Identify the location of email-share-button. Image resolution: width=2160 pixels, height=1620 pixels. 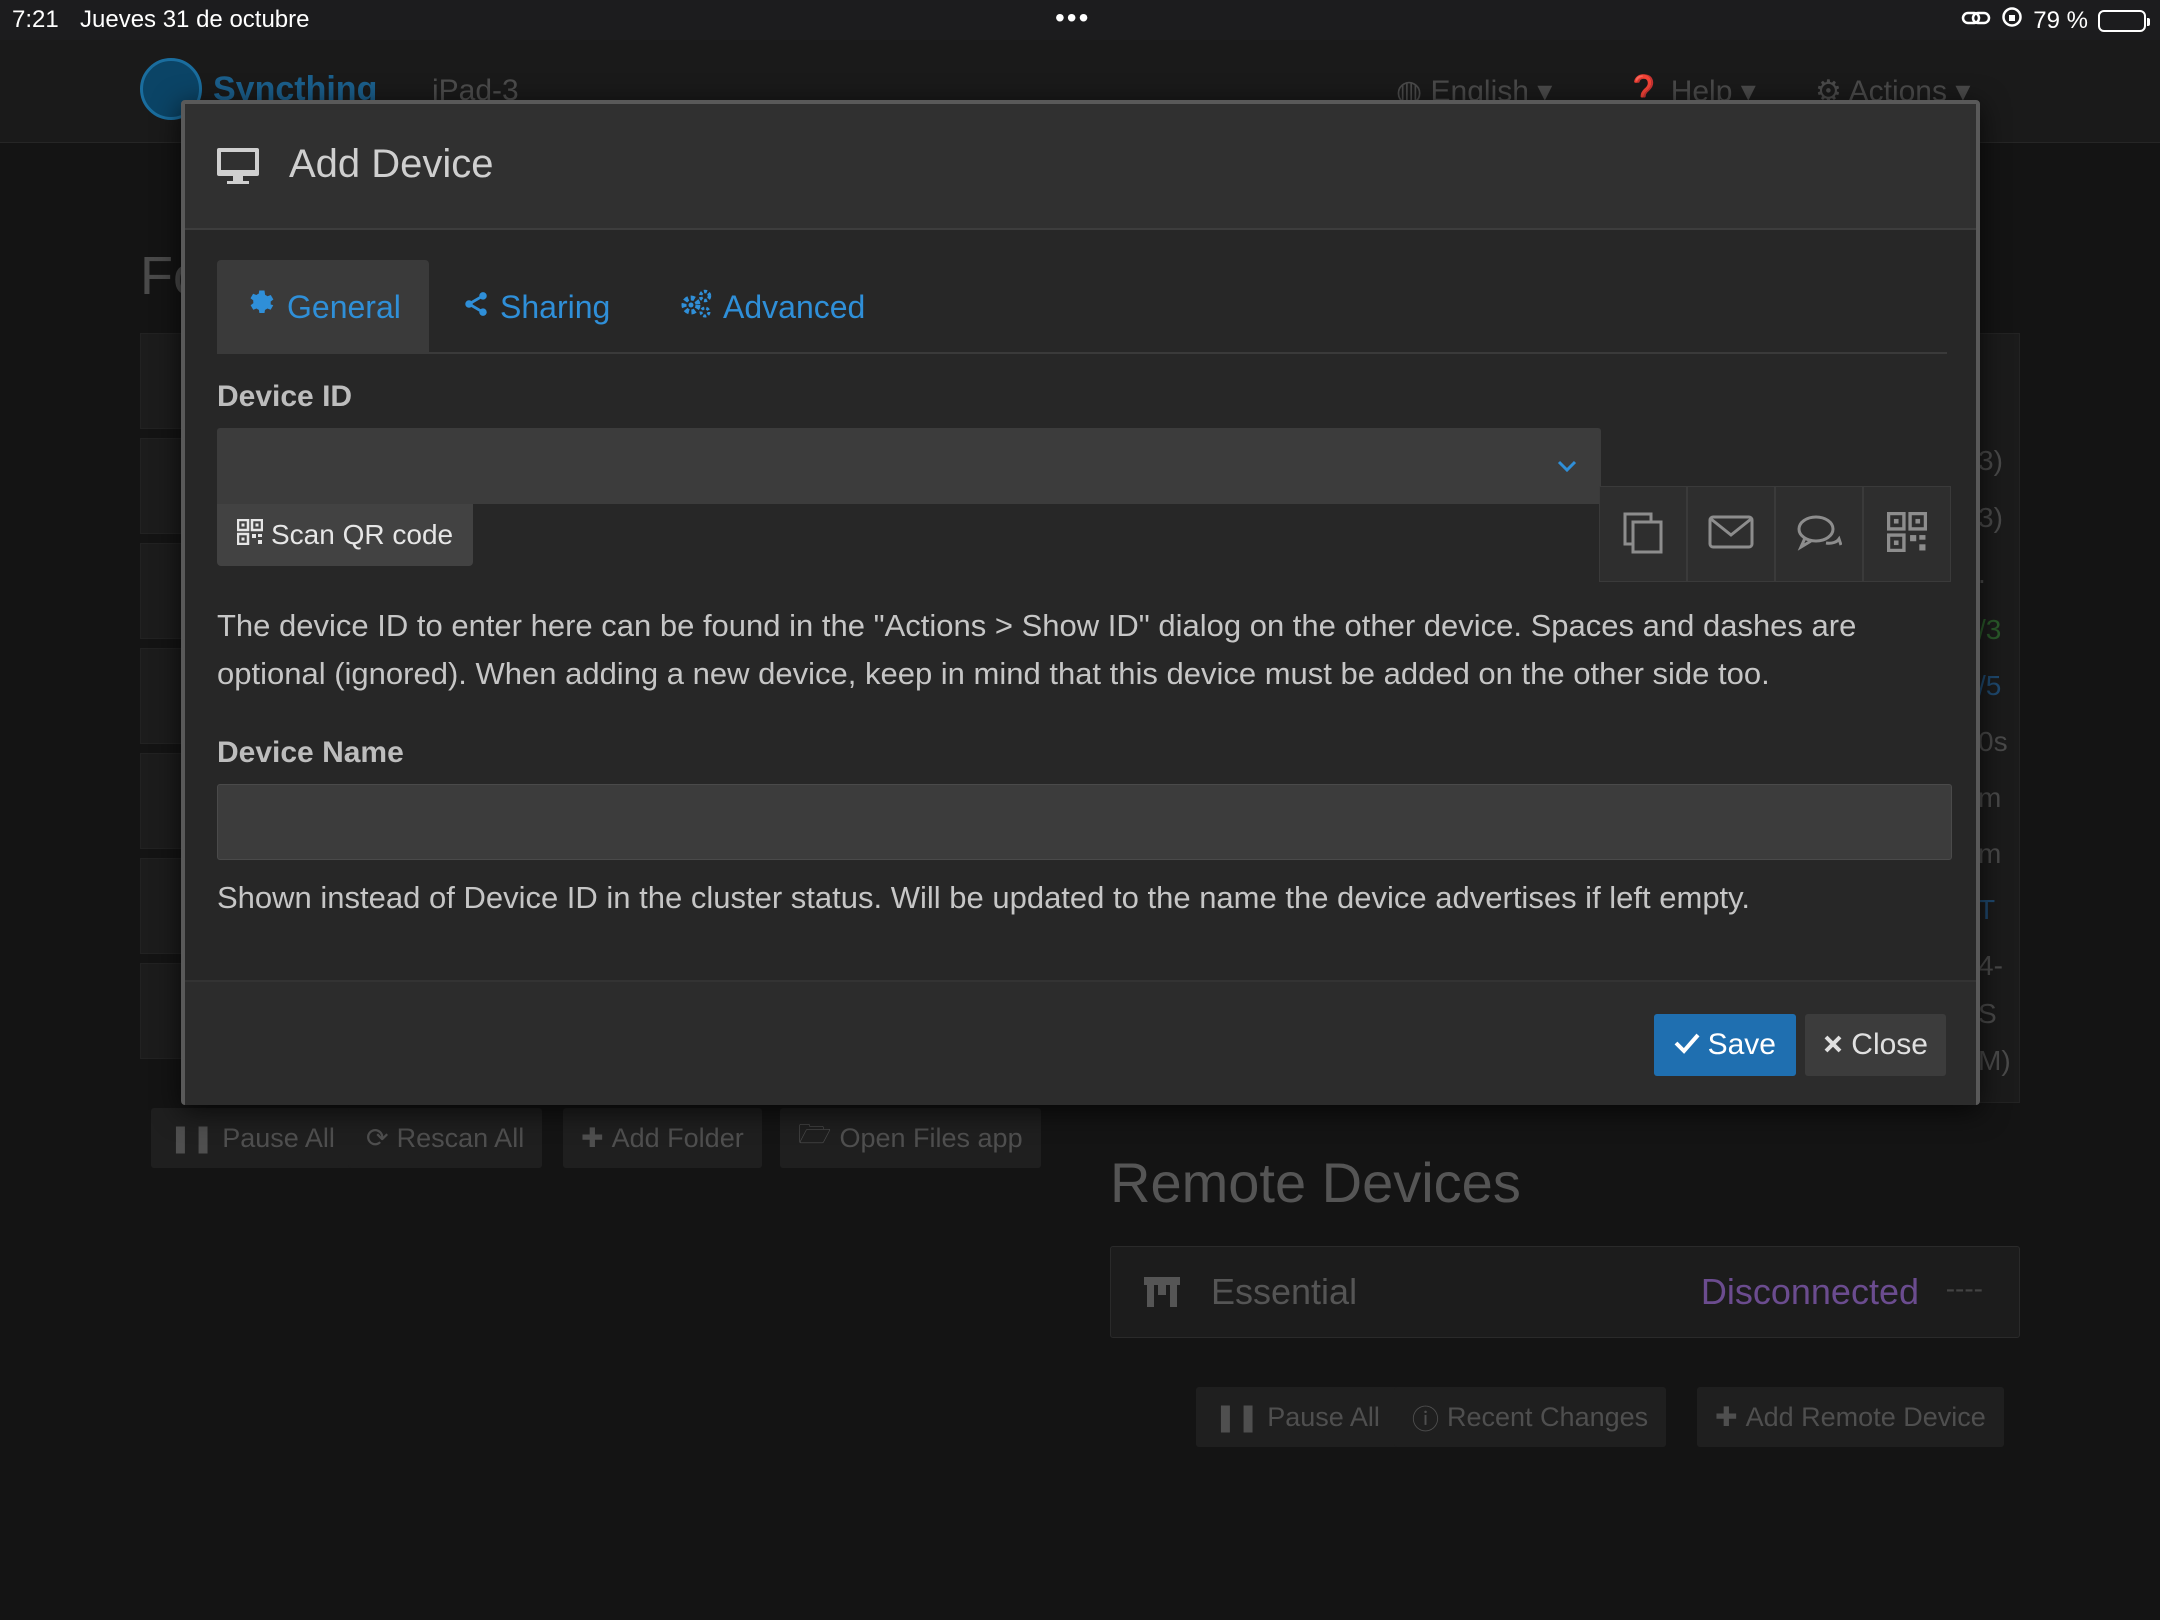
(1731, 534).